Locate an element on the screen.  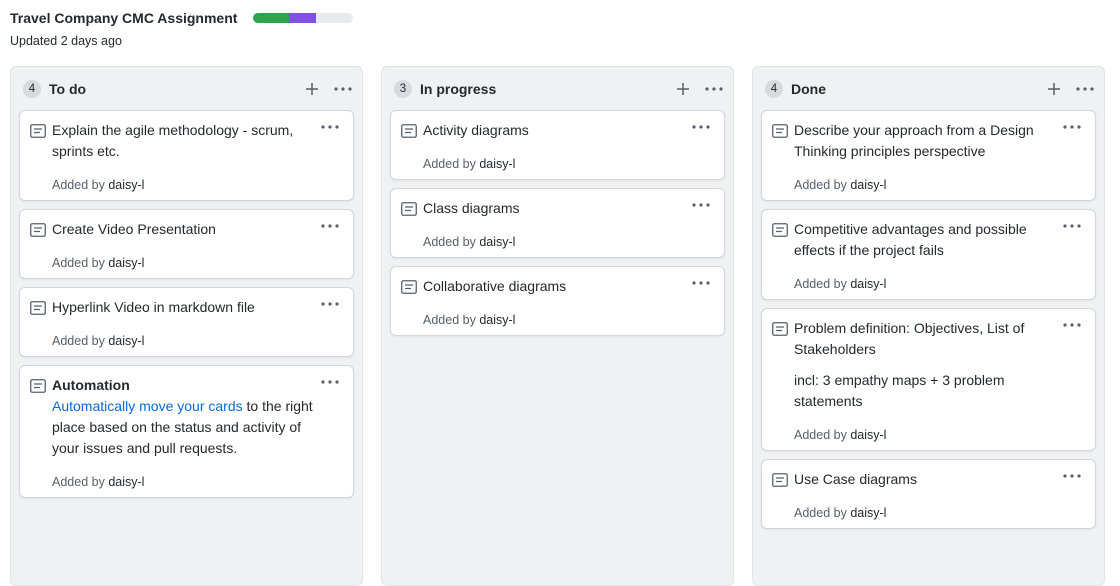
column-header: 4 Done is located at coordinates (929, 89).